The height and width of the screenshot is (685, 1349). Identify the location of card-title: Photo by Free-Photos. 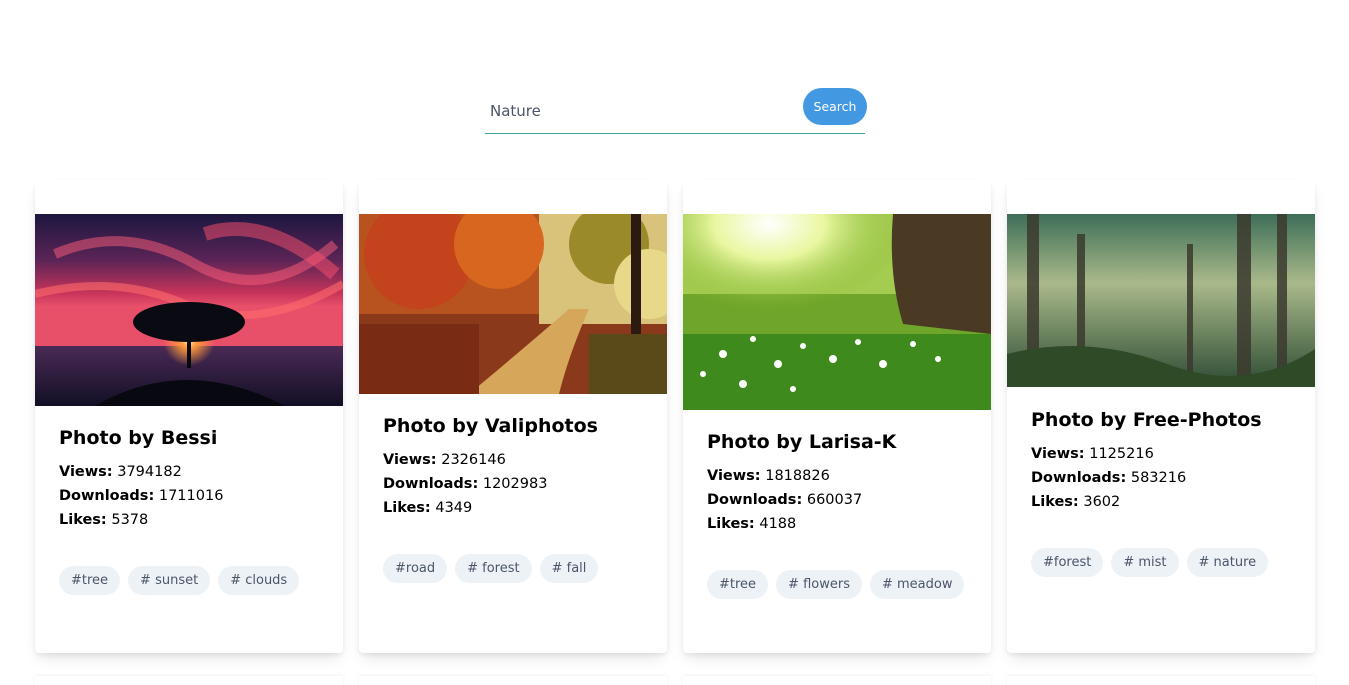
(1146, 420).